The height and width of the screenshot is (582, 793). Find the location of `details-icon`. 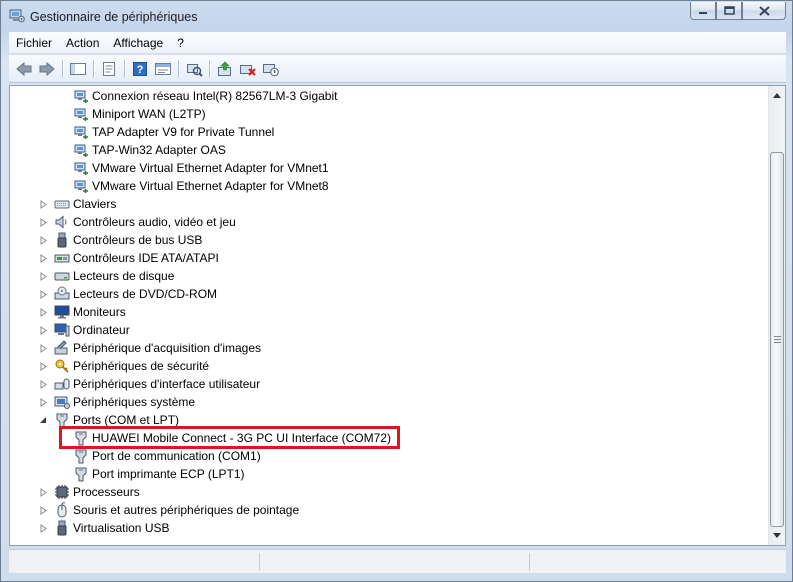

details-icon is located at coordinates (163, 68).